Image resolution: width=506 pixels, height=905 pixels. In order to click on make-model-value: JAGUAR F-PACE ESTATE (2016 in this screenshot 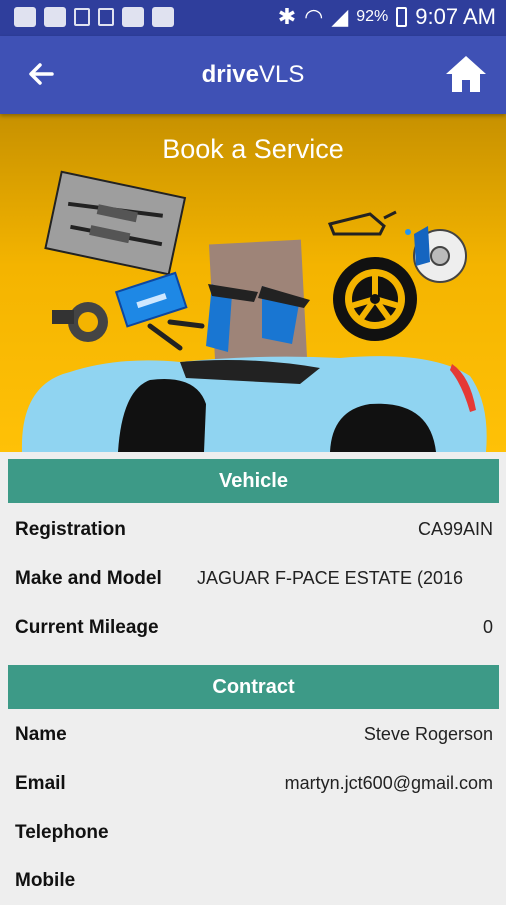, I will do `click(330, 578)`.